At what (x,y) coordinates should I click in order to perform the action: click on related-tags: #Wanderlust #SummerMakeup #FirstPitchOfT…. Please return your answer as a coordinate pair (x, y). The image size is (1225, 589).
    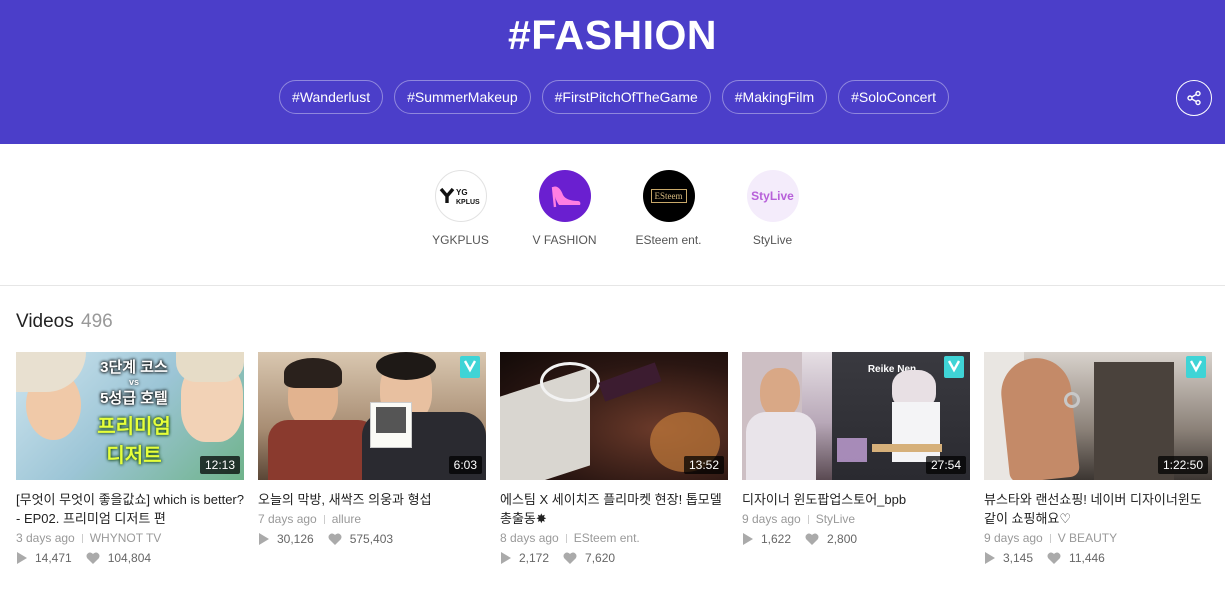
    Looking at the image, I should click on (612, 97).